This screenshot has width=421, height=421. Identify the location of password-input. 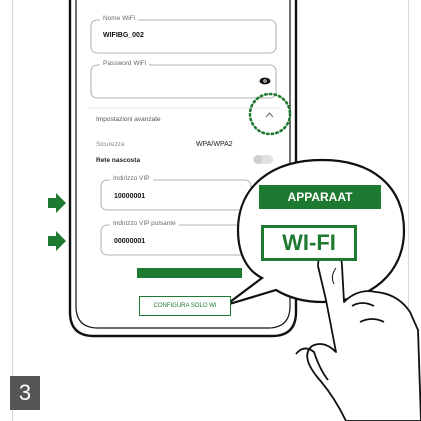
(174, 83).